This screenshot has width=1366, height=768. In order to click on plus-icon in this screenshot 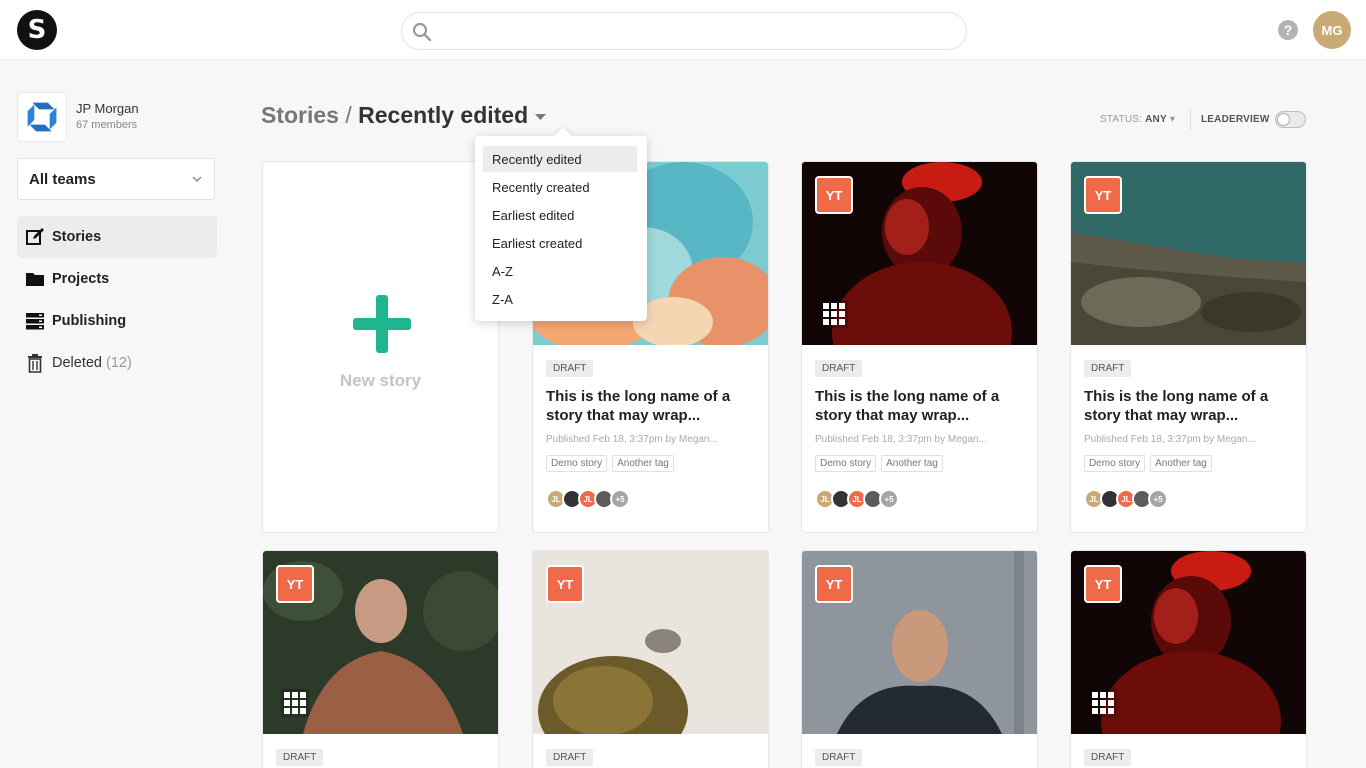, I will do `click(382, 324)`.